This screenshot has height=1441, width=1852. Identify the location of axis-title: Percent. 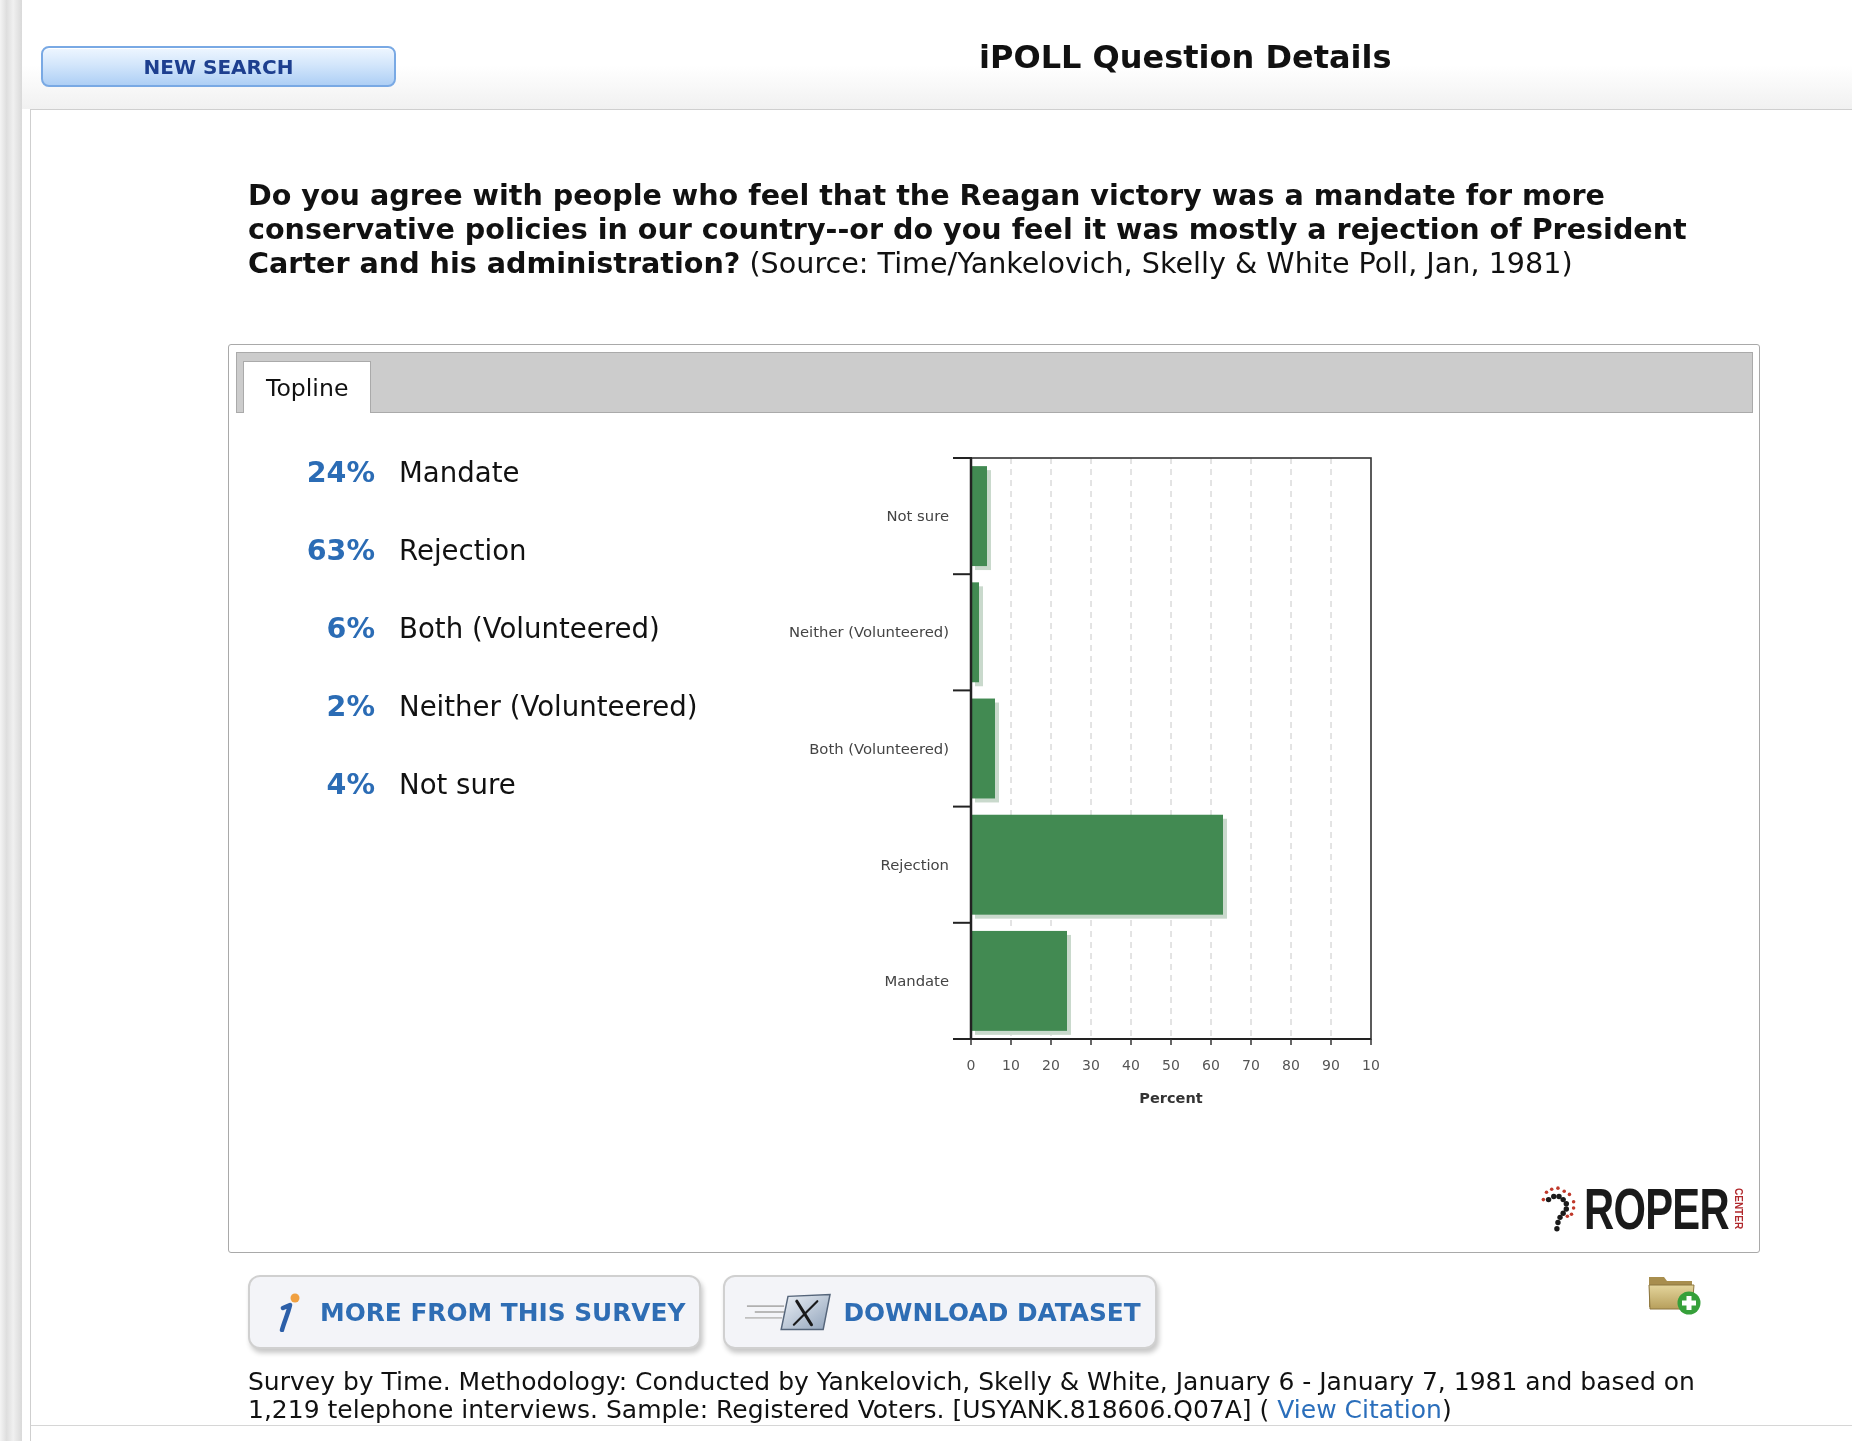
(1171, 1098).